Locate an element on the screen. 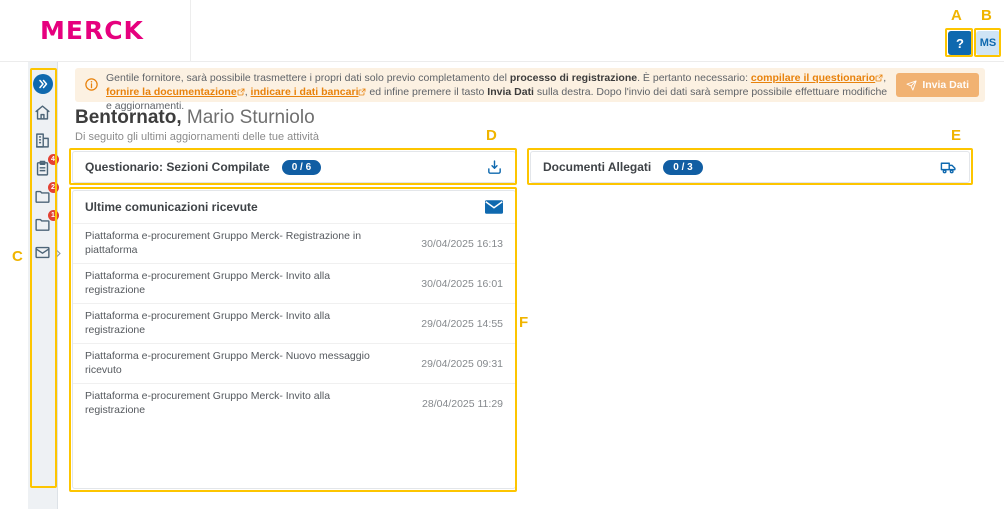  banner-bold: Invia Dati is located at coordinates (510, 92).